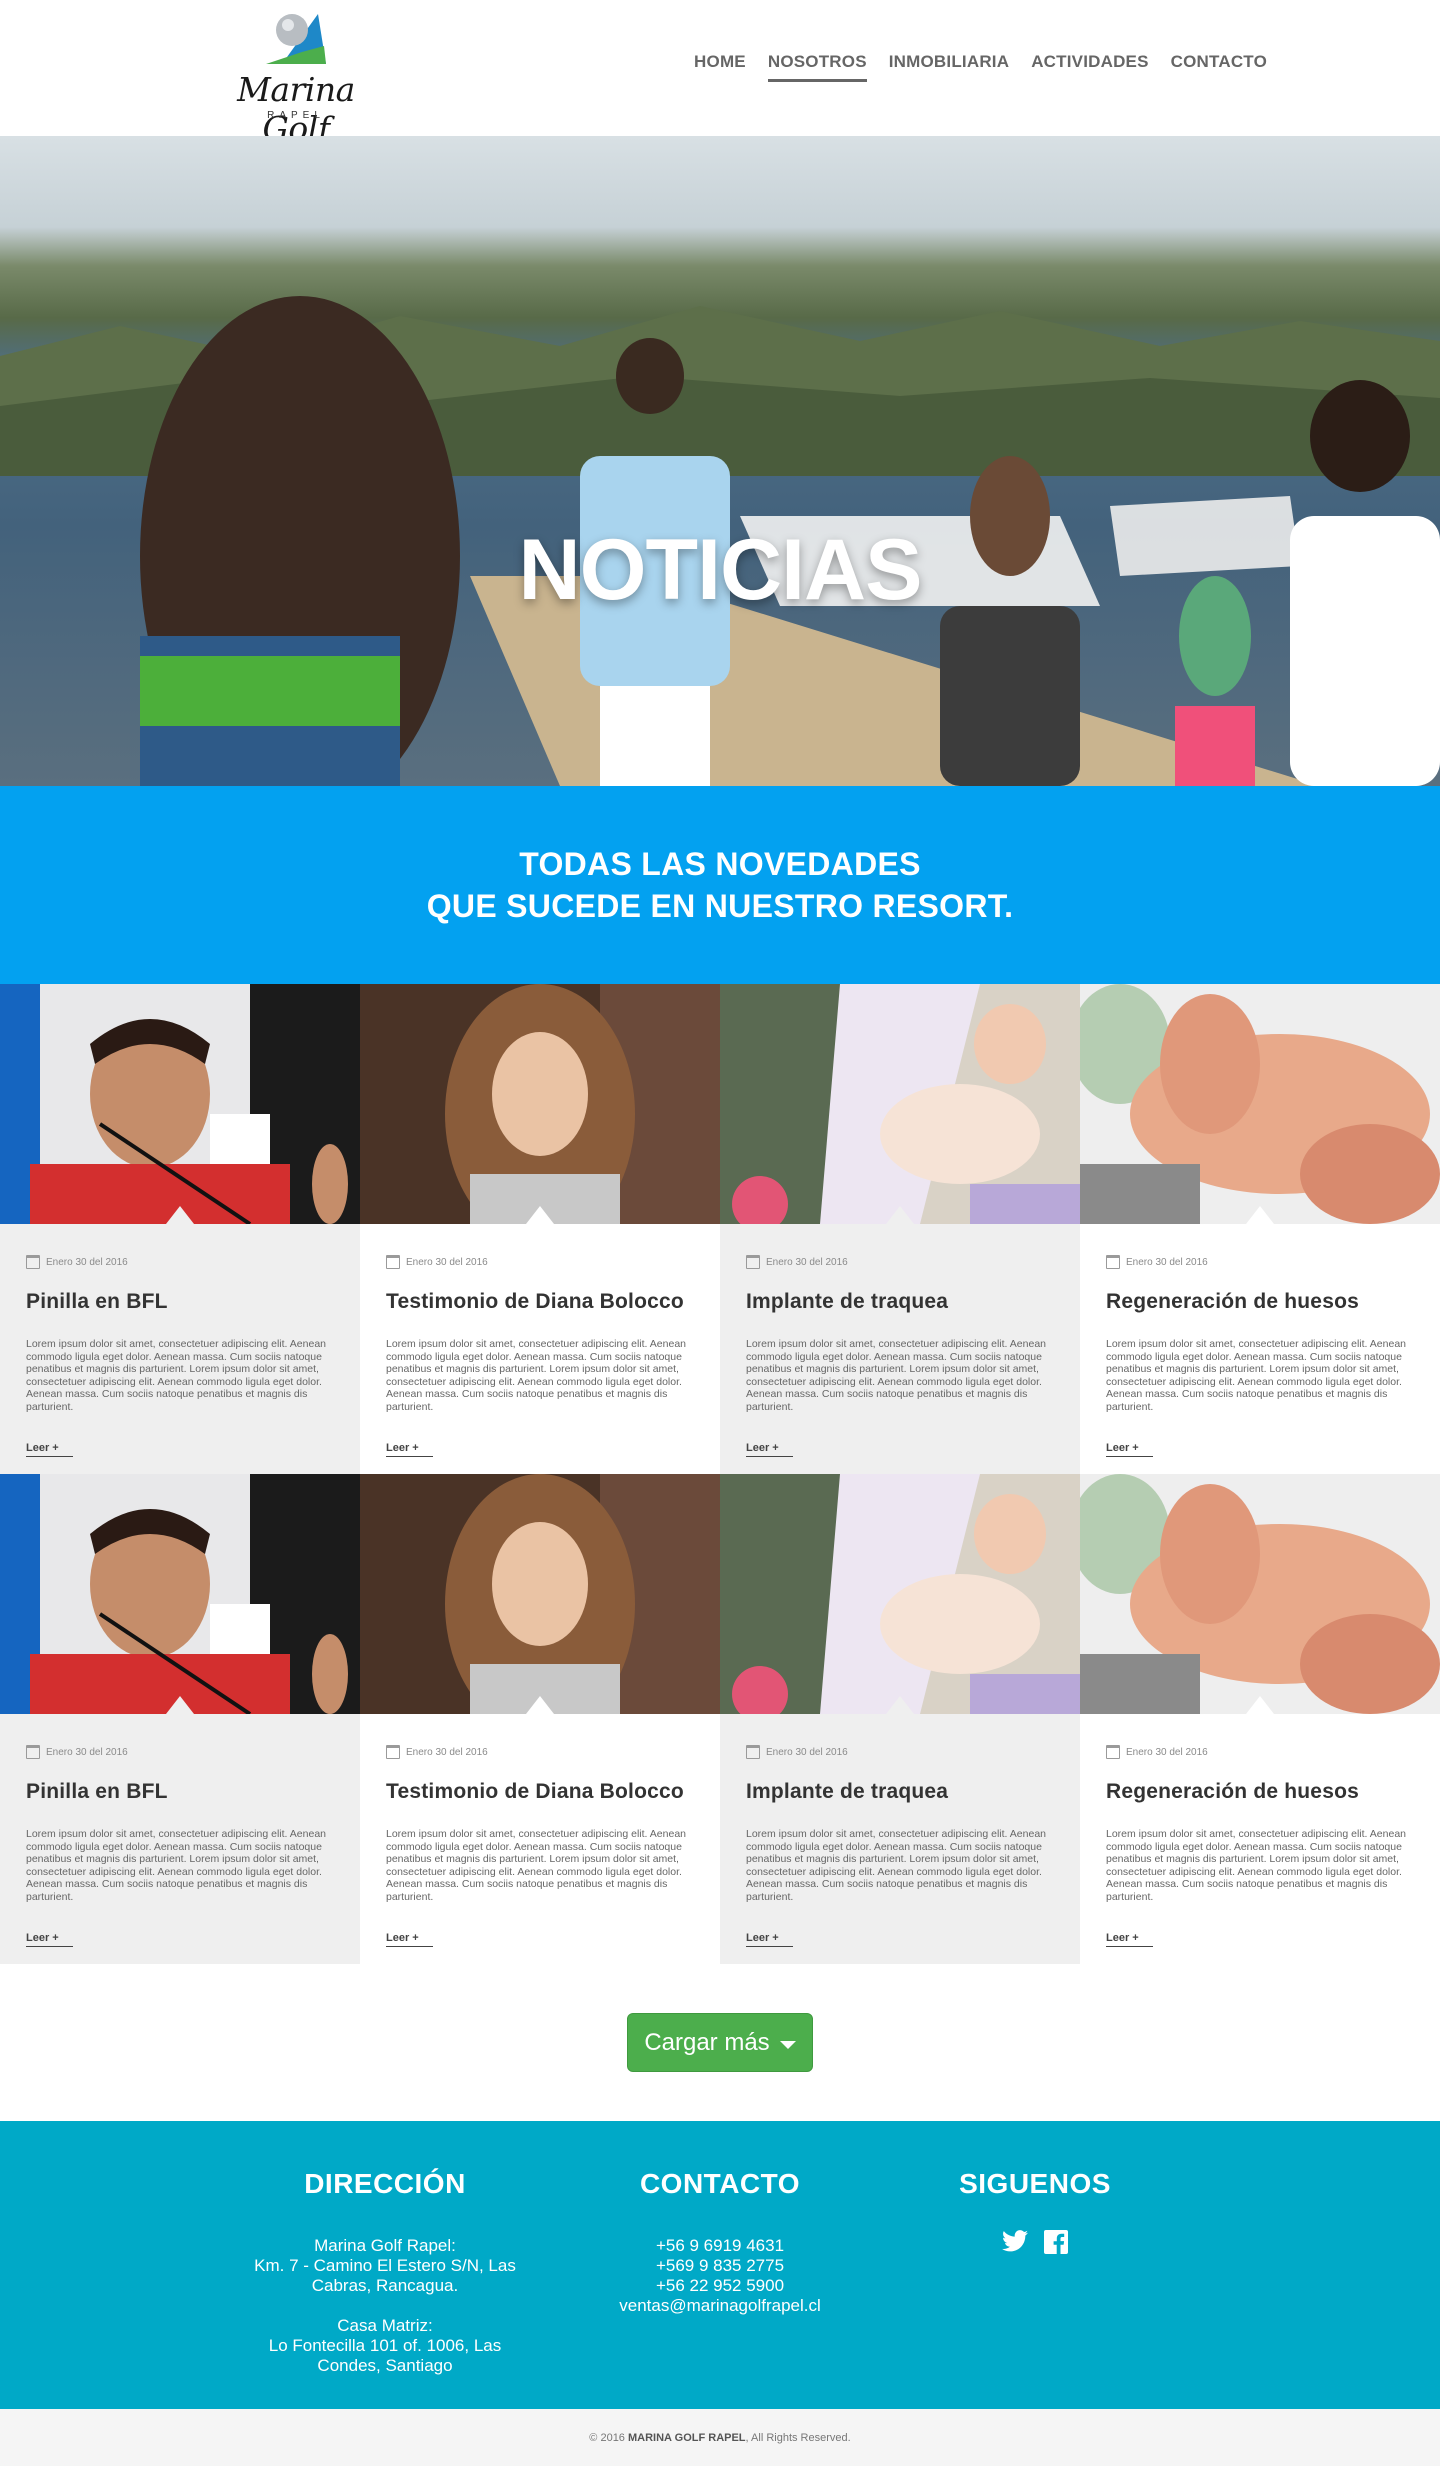  I want to click on footer-address-title: DIRECCIÓN, so click(385, 2183).